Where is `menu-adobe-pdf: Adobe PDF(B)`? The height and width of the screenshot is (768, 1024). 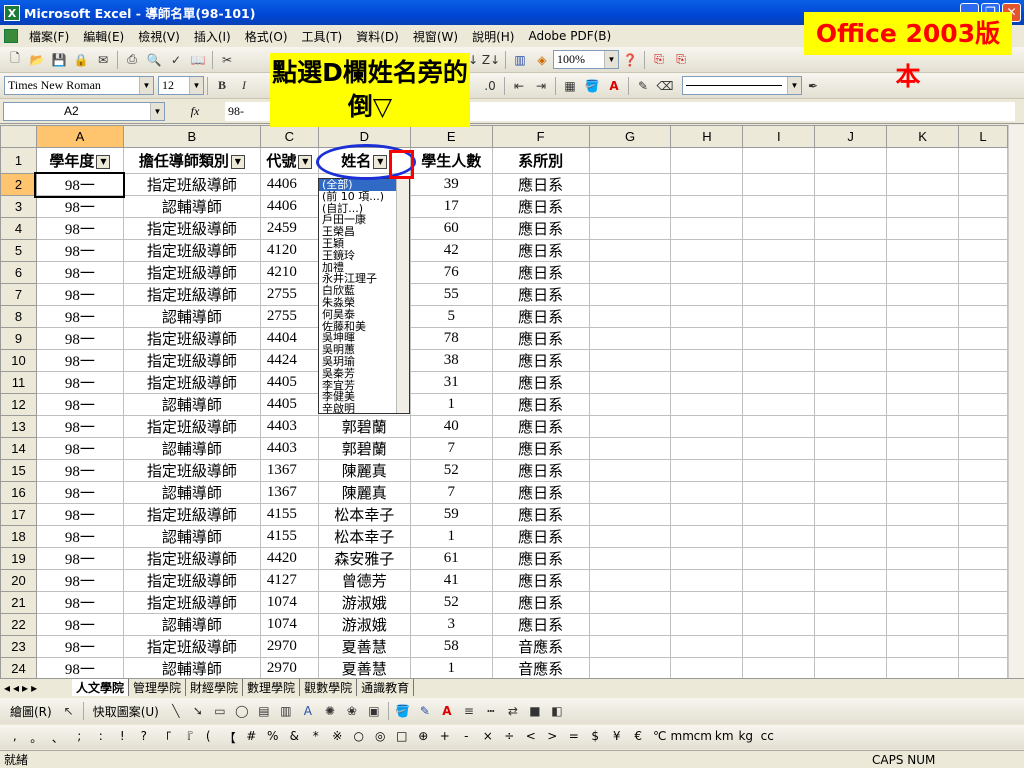
menu-adobe-pdf: Adobe PDF(B) is located at coordinates (569, 36).